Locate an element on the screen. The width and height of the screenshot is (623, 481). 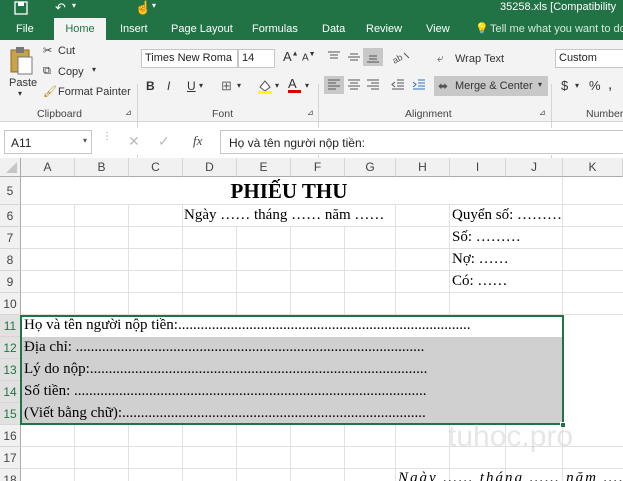
column-header-c: C is located at coordinates (156, 167).